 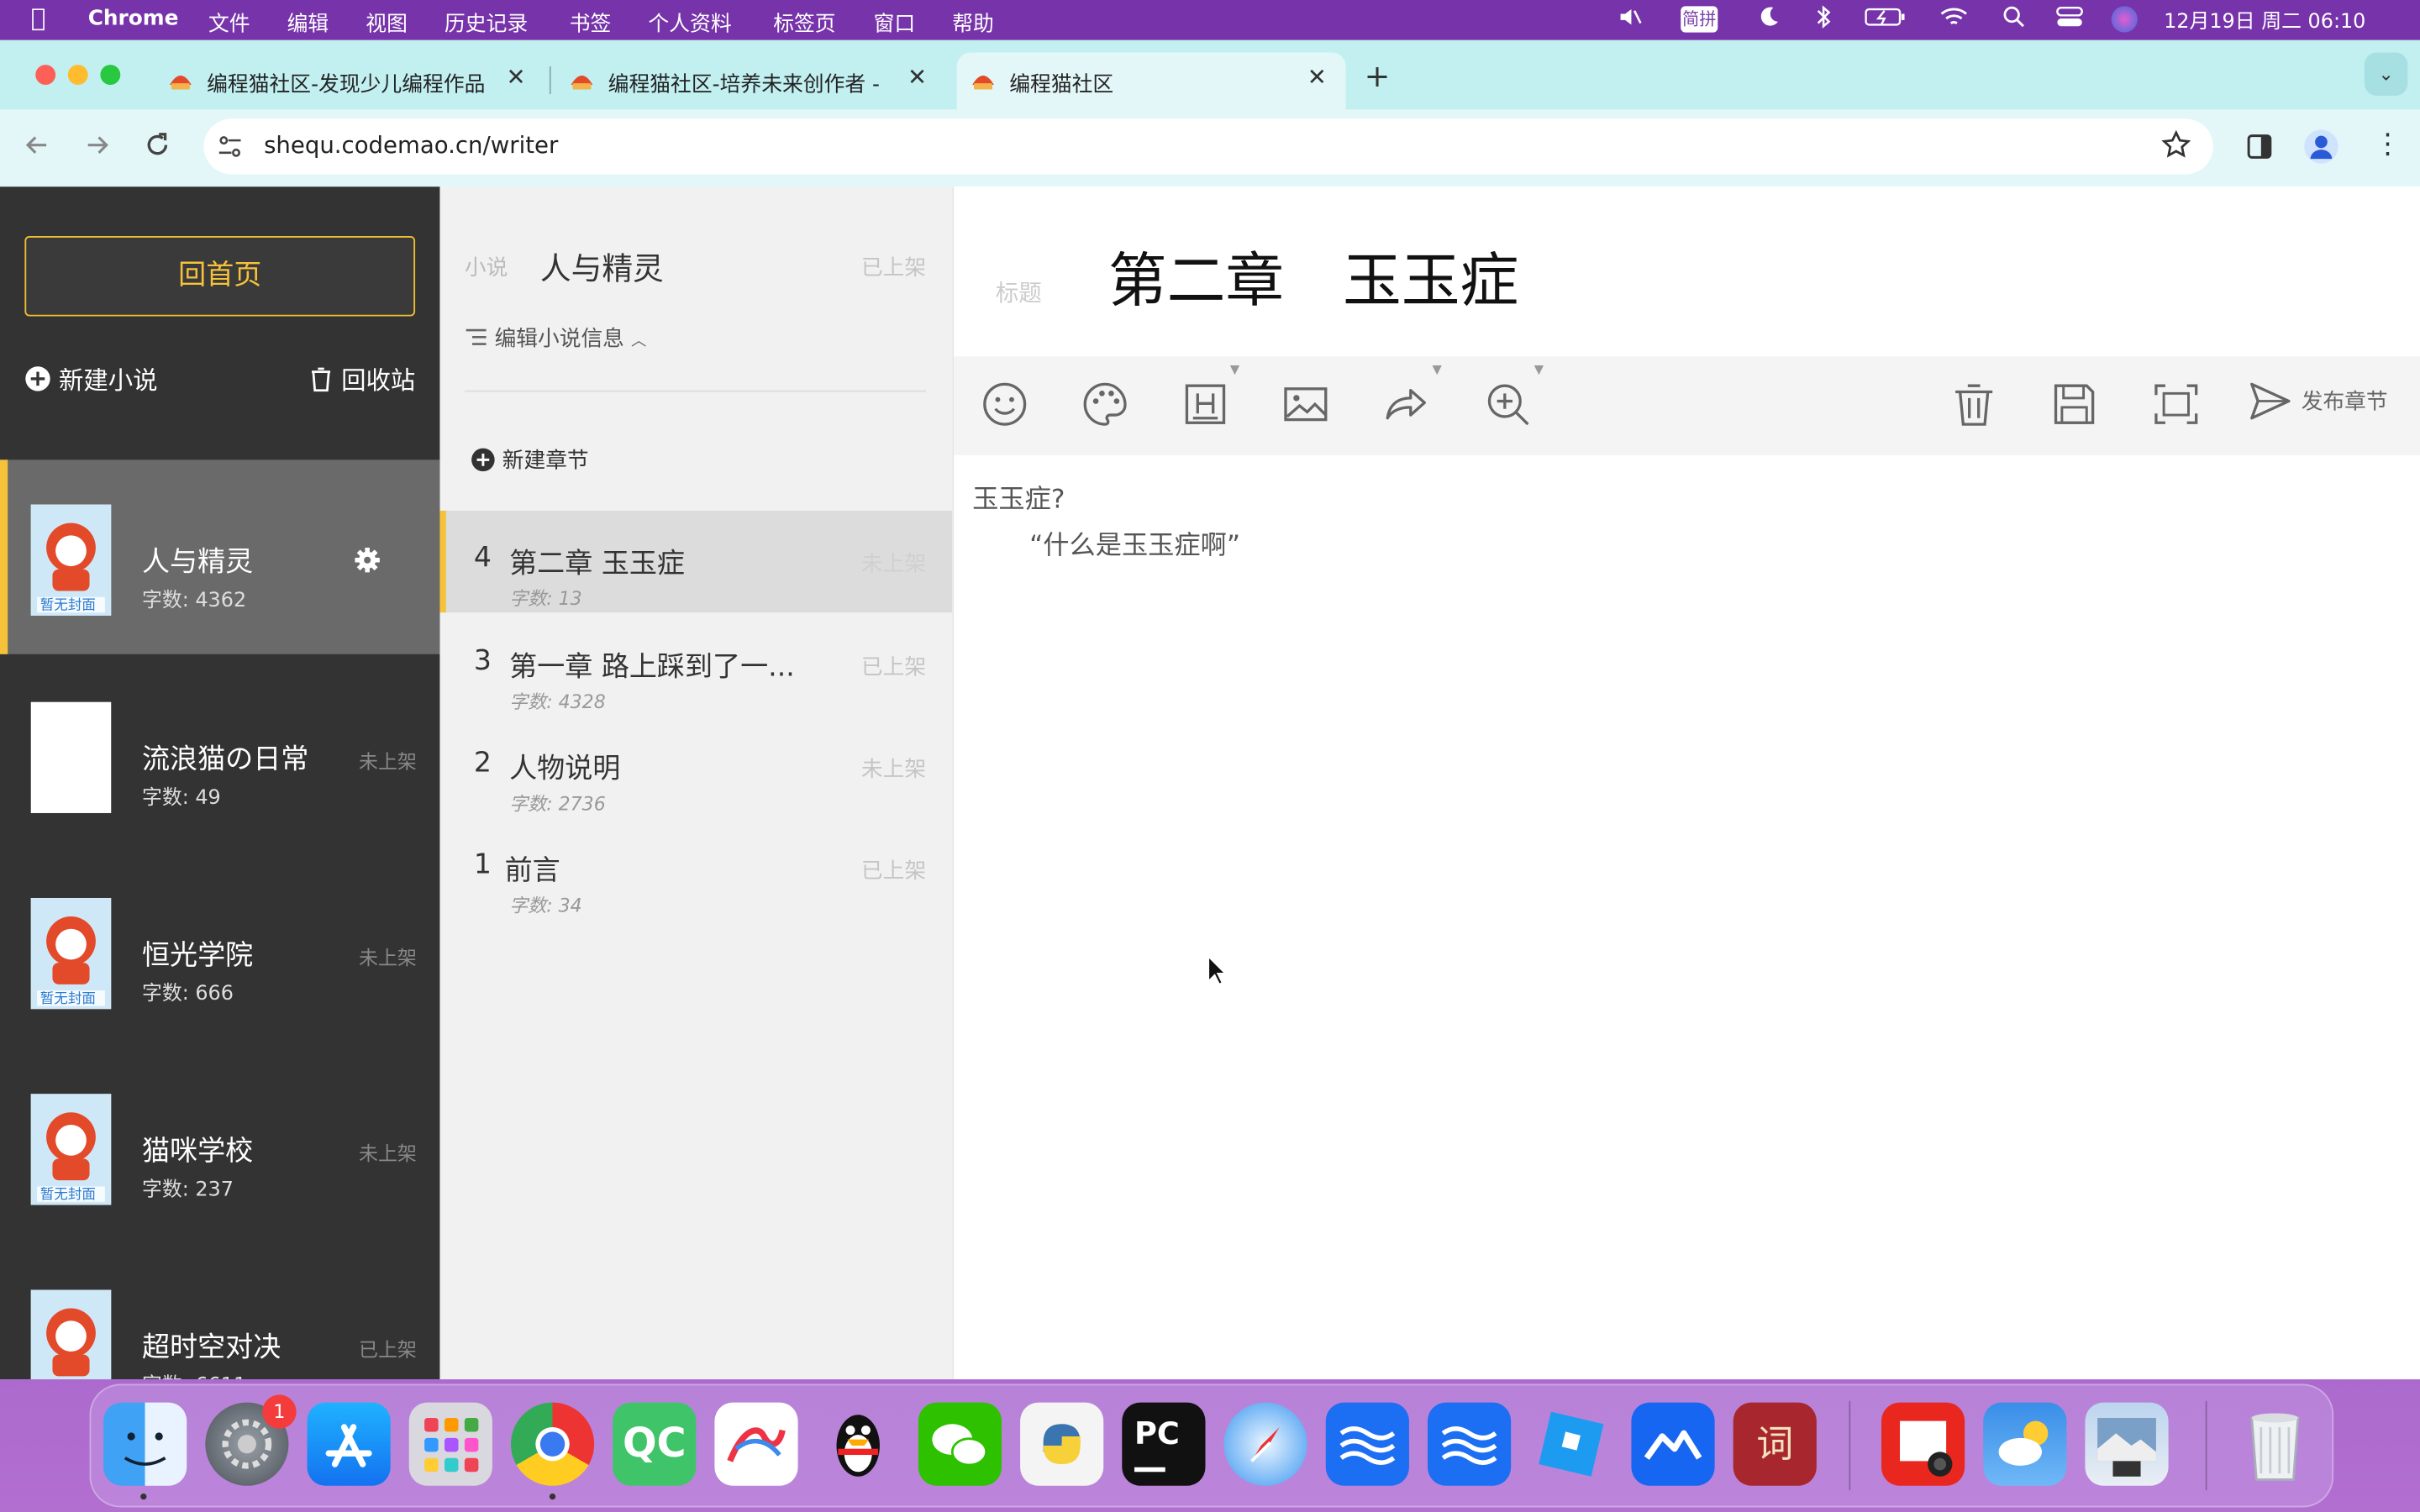 What do you see at coordinates (77, 75) in the screenshot?
I see `minimize-window-button` at bounding box center [77, 75].